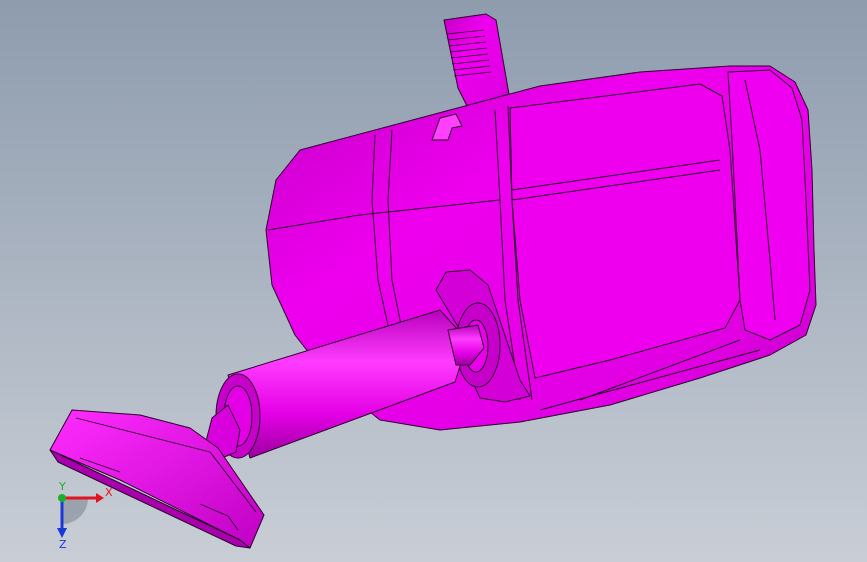 The width and height of the screenshot is (867, 562). What do you see at coordinates (62, 533) in the screenshot?
I see `z-axis-arrow` at bounding box center [62, 533].